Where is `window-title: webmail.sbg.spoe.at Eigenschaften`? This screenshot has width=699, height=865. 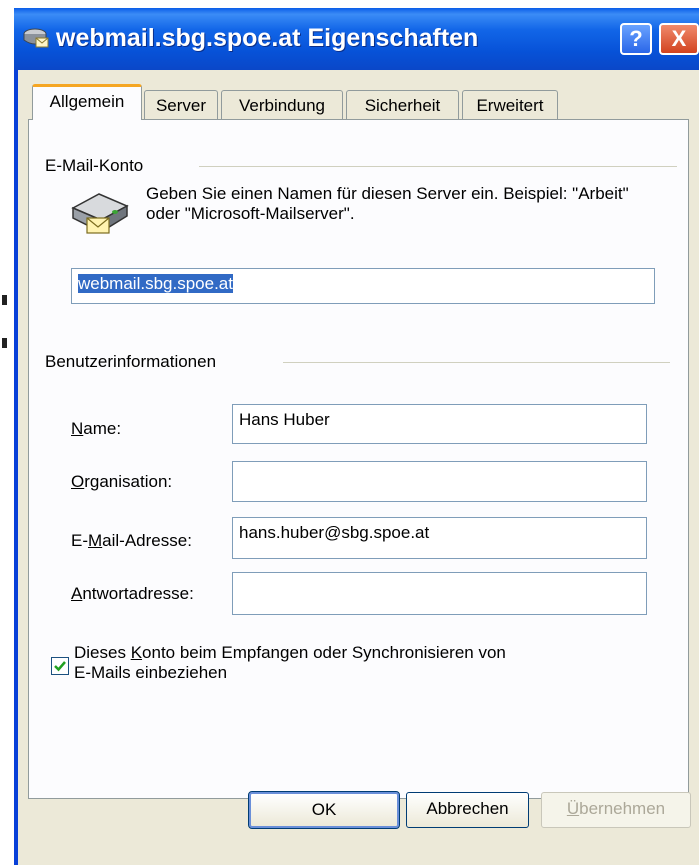 window-title: webmail.sbg.spoe.at Eigenschaften is located at coordinates (267, 38).